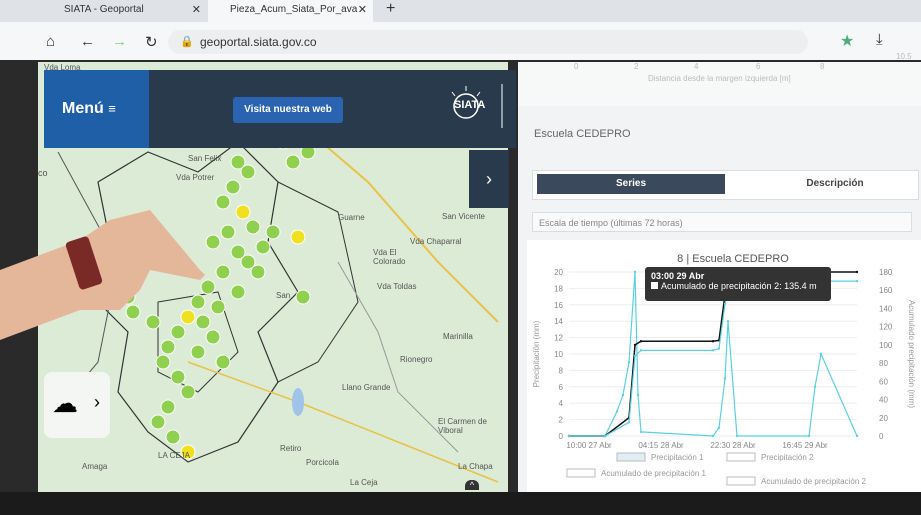  Describe the element at coordinates (475, 466) in the screenshot. I see `place-label: La Chapa` at that location.